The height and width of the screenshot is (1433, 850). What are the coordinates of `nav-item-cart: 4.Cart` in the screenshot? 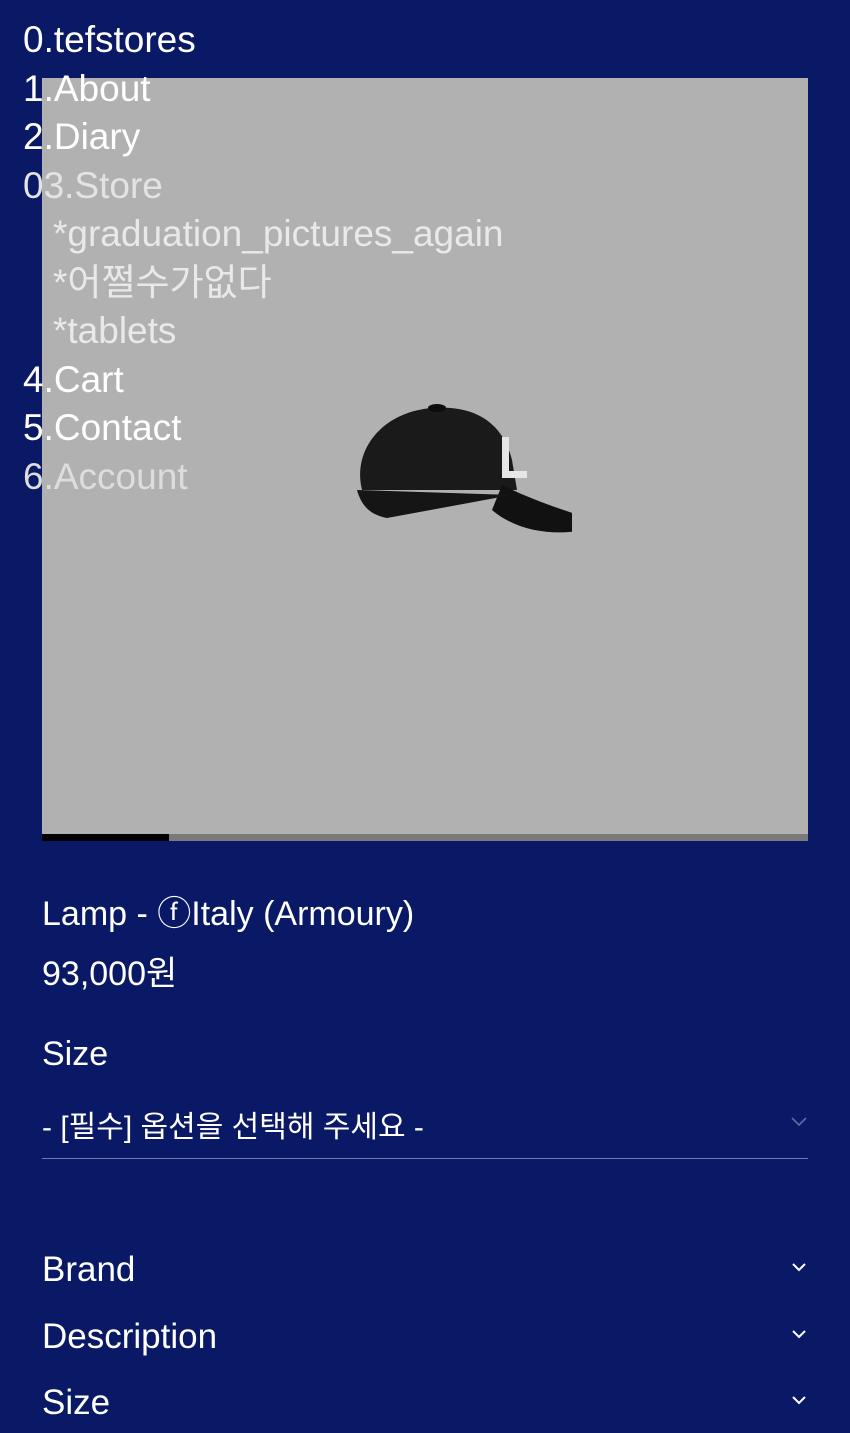 It's located at (263, 380).